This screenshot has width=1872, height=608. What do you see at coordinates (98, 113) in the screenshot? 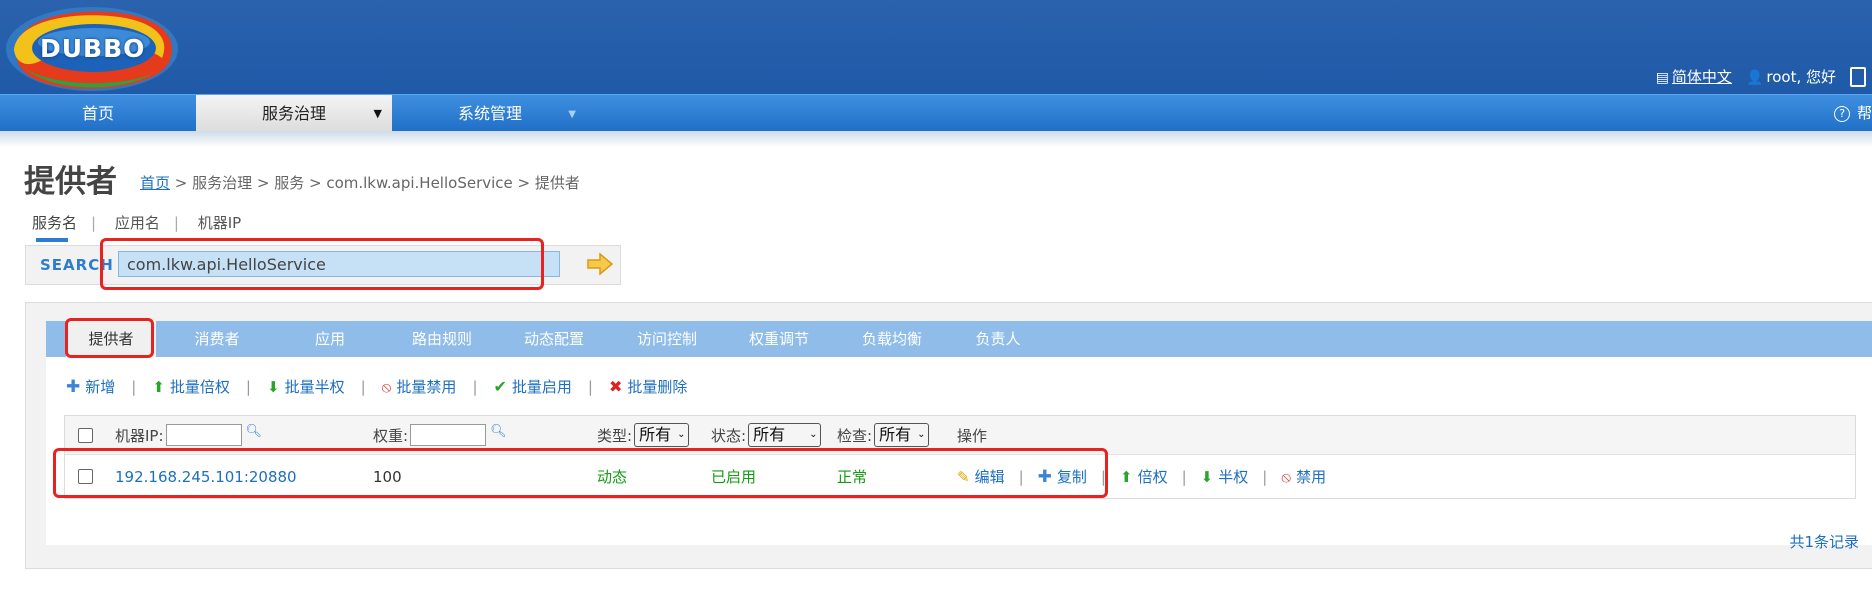
I see `nav-home: 首页` at bounding box center [98, 113].